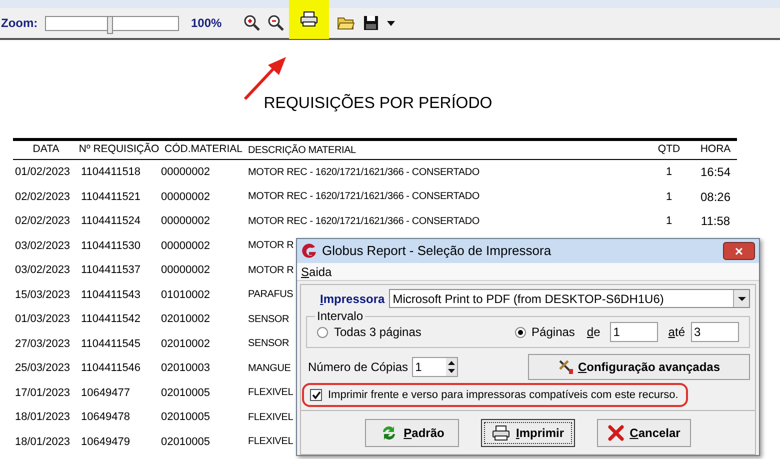  What do you see at coordinates (185, 368) in the screenshot?
I see `table-cell-text: 02010003` at bounding box center [185, 368].